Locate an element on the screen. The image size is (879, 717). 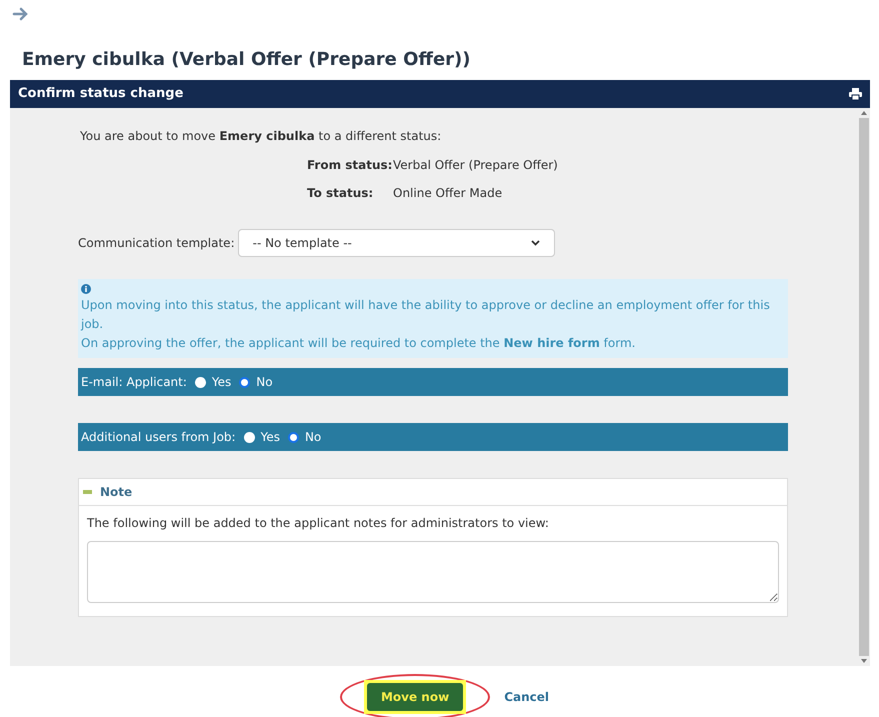
scroll-up-icon is located at coordinates (864, 113).